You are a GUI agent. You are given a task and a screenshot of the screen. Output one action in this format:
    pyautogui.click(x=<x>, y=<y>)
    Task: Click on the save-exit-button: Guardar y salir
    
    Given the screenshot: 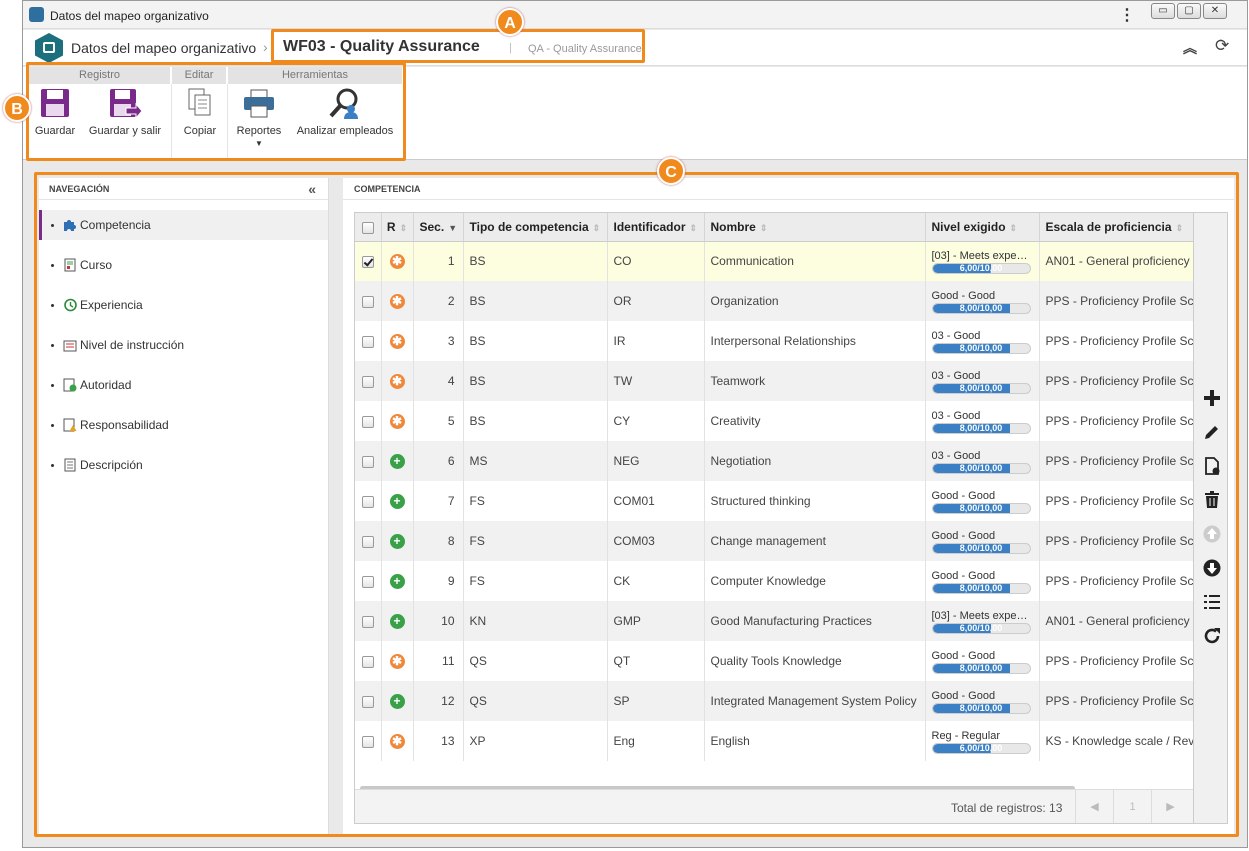 What is the action you would take?
    pyautogui.click(x=125, y=112)
    